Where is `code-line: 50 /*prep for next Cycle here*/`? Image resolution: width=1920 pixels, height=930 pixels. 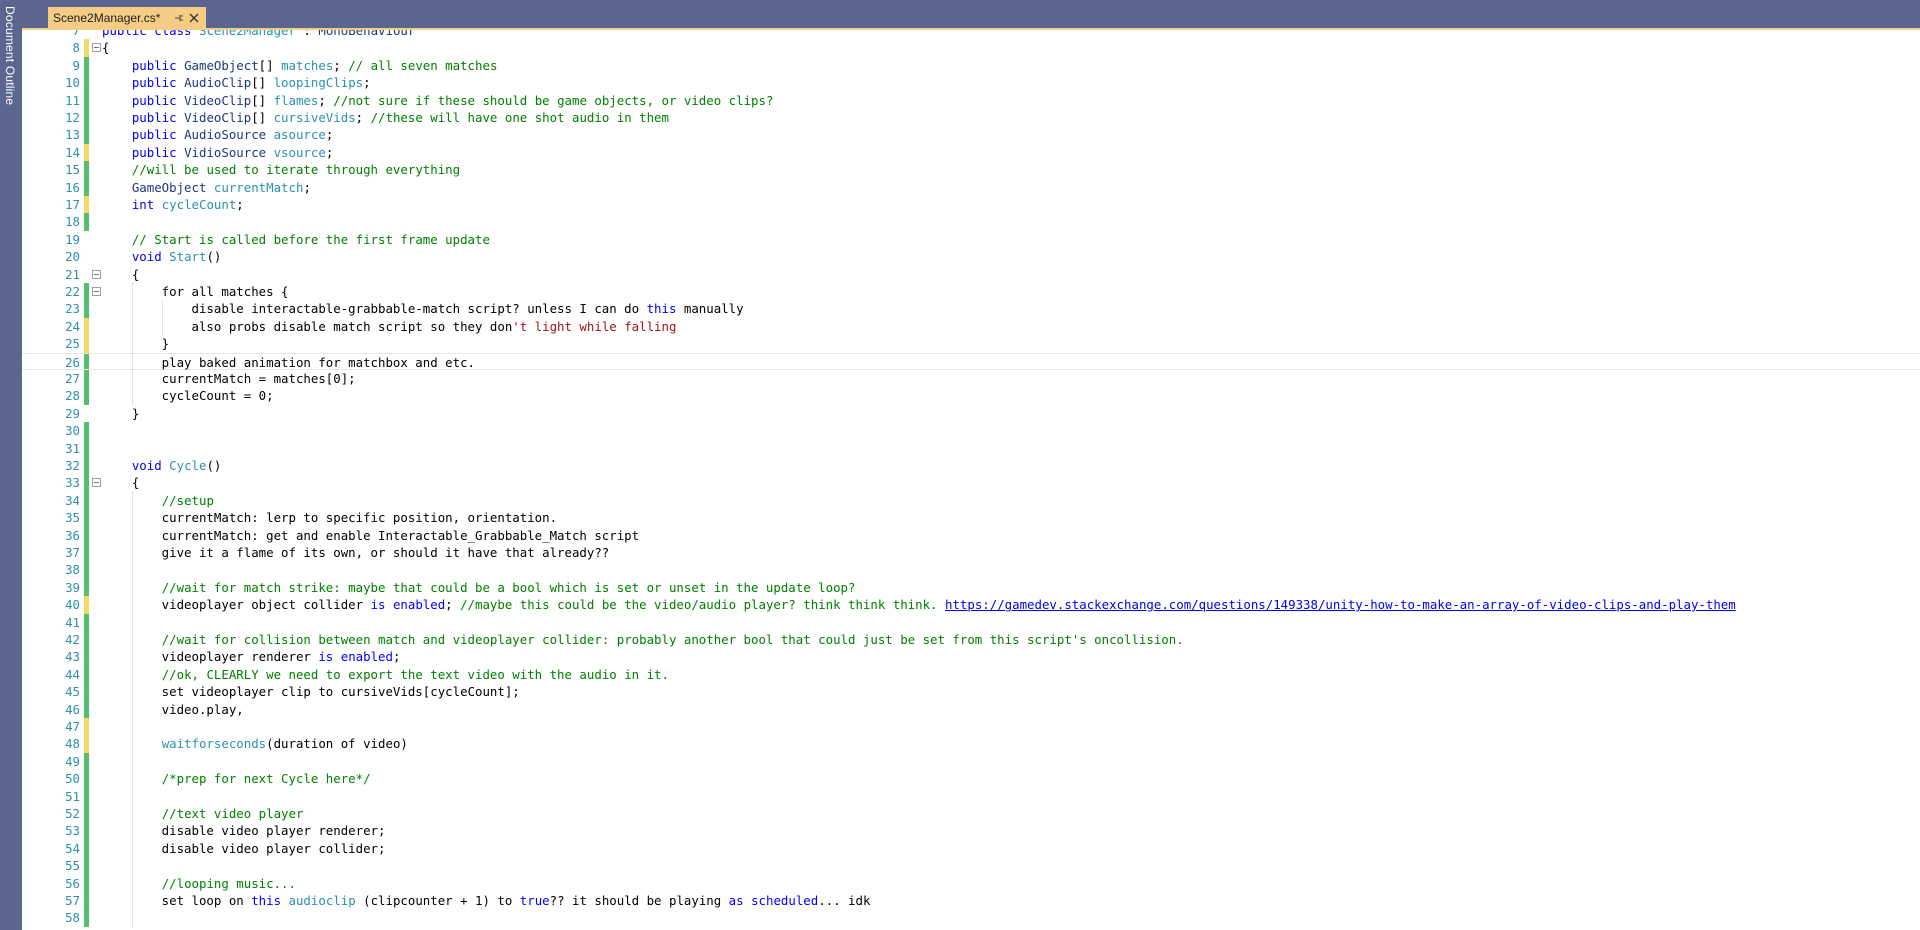
code-line: 50 /*prep for next Cycle here*/ is located at coordinates (971, 779).